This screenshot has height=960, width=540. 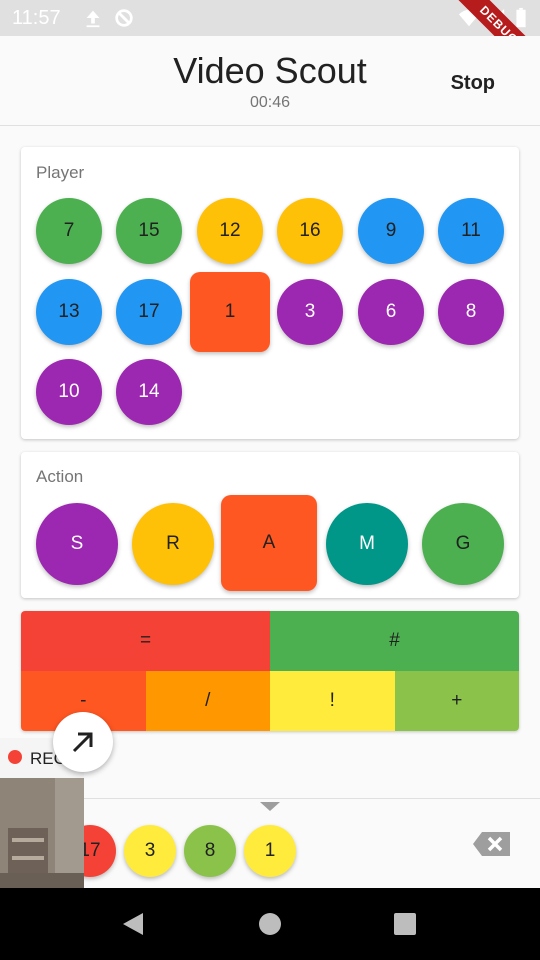 What do you see at coordinates (269, 543) in the screenshot?
I see `action-button-a: A` at bounding box center [269, 543].